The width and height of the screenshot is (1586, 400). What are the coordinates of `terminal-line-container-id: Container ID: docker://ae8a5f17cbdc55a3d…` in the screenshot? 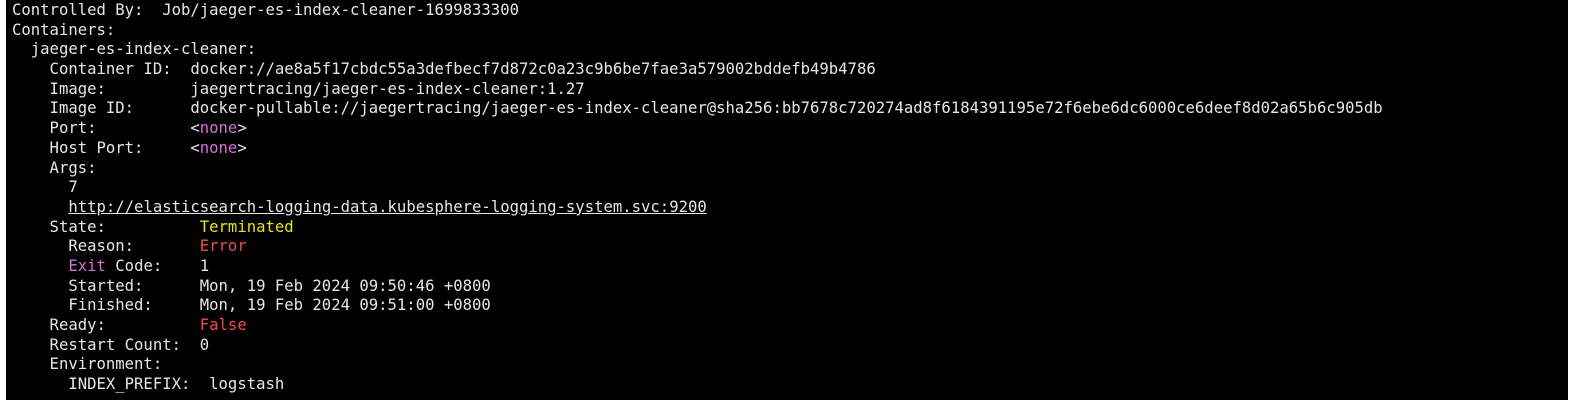 It's located at (697, 70).